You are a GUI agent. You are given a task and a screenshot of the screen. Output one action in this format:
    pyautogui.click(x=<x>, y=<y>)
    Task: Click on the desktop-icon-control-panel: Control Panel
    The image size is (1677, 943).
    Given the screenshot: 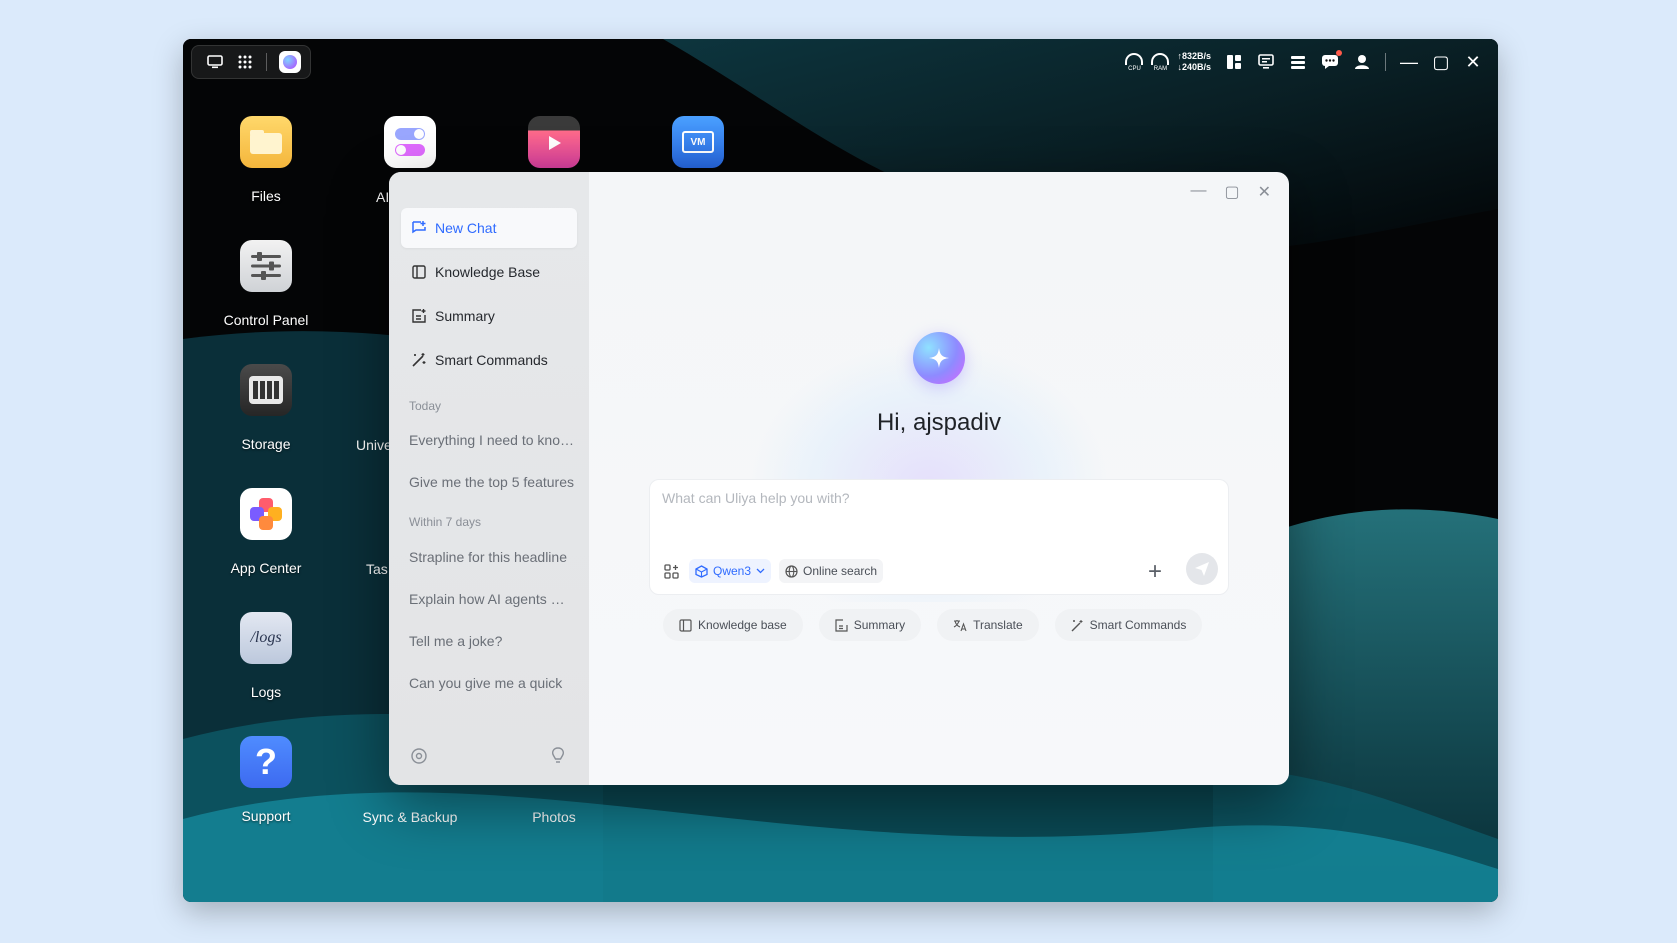 What is the action you would take?
    pyautogui.click(x=266, y=284)
    